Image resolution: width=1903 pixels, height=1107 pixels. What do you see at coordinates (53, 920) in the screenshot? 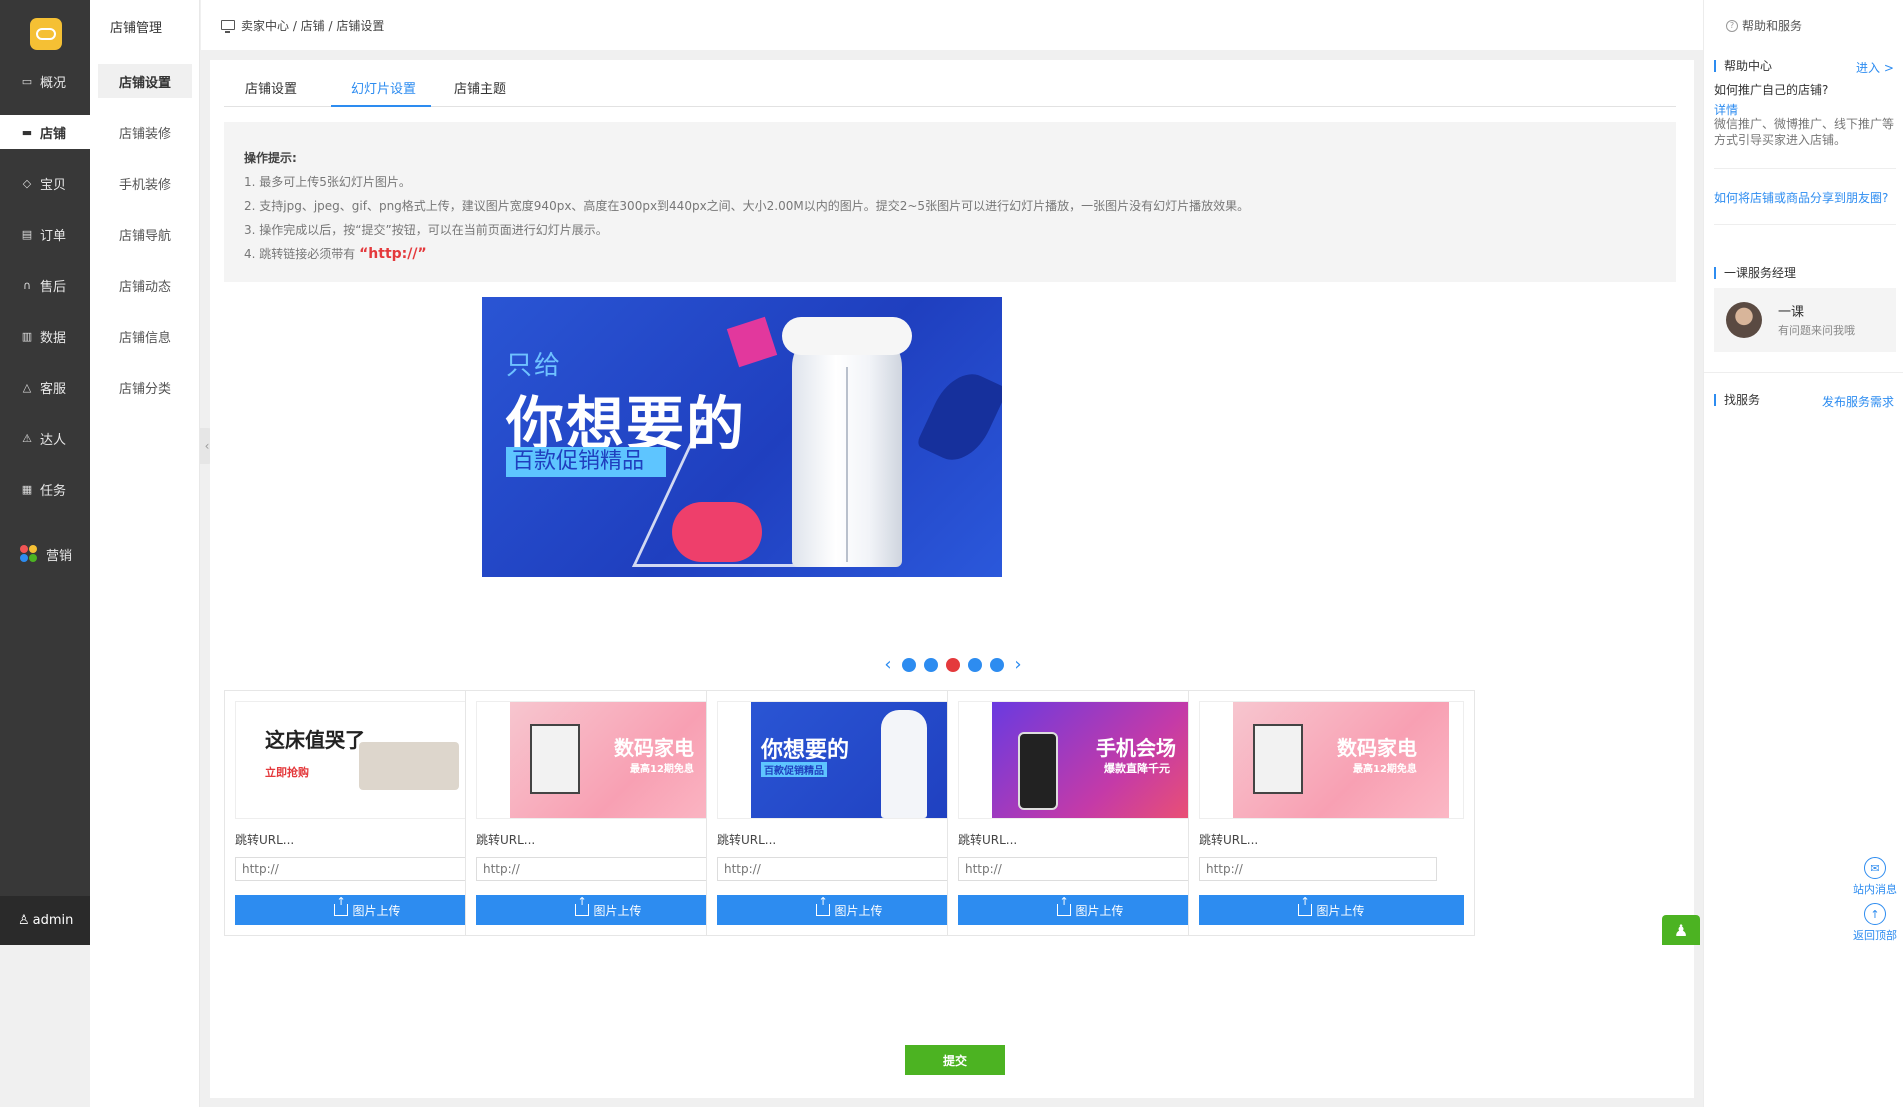
I see `username: admin` at bounding box center [53, 920].